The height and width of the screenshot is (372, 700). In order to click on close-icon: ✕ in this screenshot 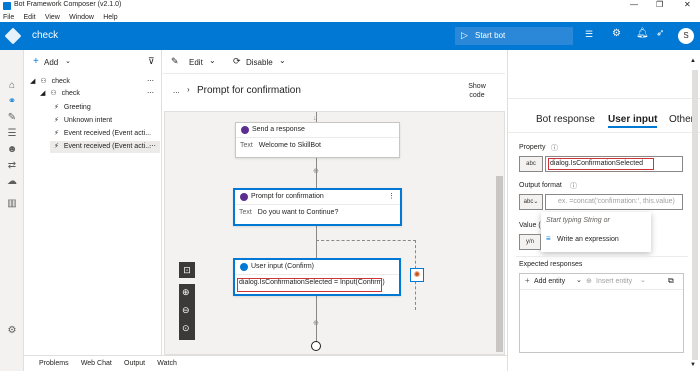, I will do `click(687, 4)`.